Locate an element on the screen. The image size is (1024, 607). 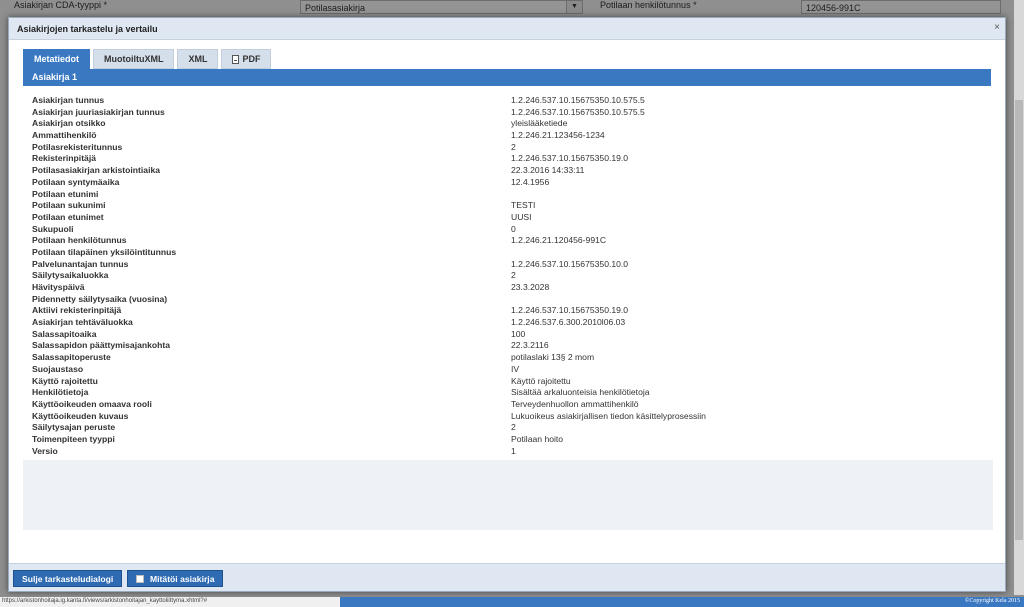
metadata-label: Käyttöoikeuden omaava rooli is located at coordinates (92, 403).